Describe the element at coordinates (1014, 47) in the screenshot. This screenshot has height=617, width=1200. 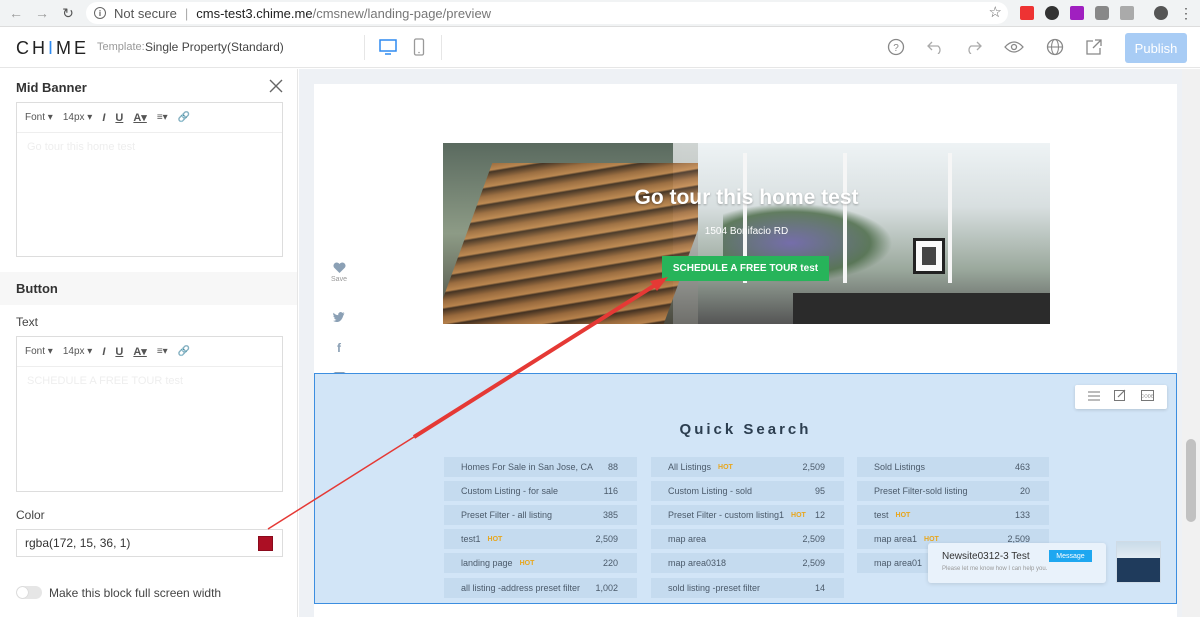
I see `preview-eye-icon` at that location.